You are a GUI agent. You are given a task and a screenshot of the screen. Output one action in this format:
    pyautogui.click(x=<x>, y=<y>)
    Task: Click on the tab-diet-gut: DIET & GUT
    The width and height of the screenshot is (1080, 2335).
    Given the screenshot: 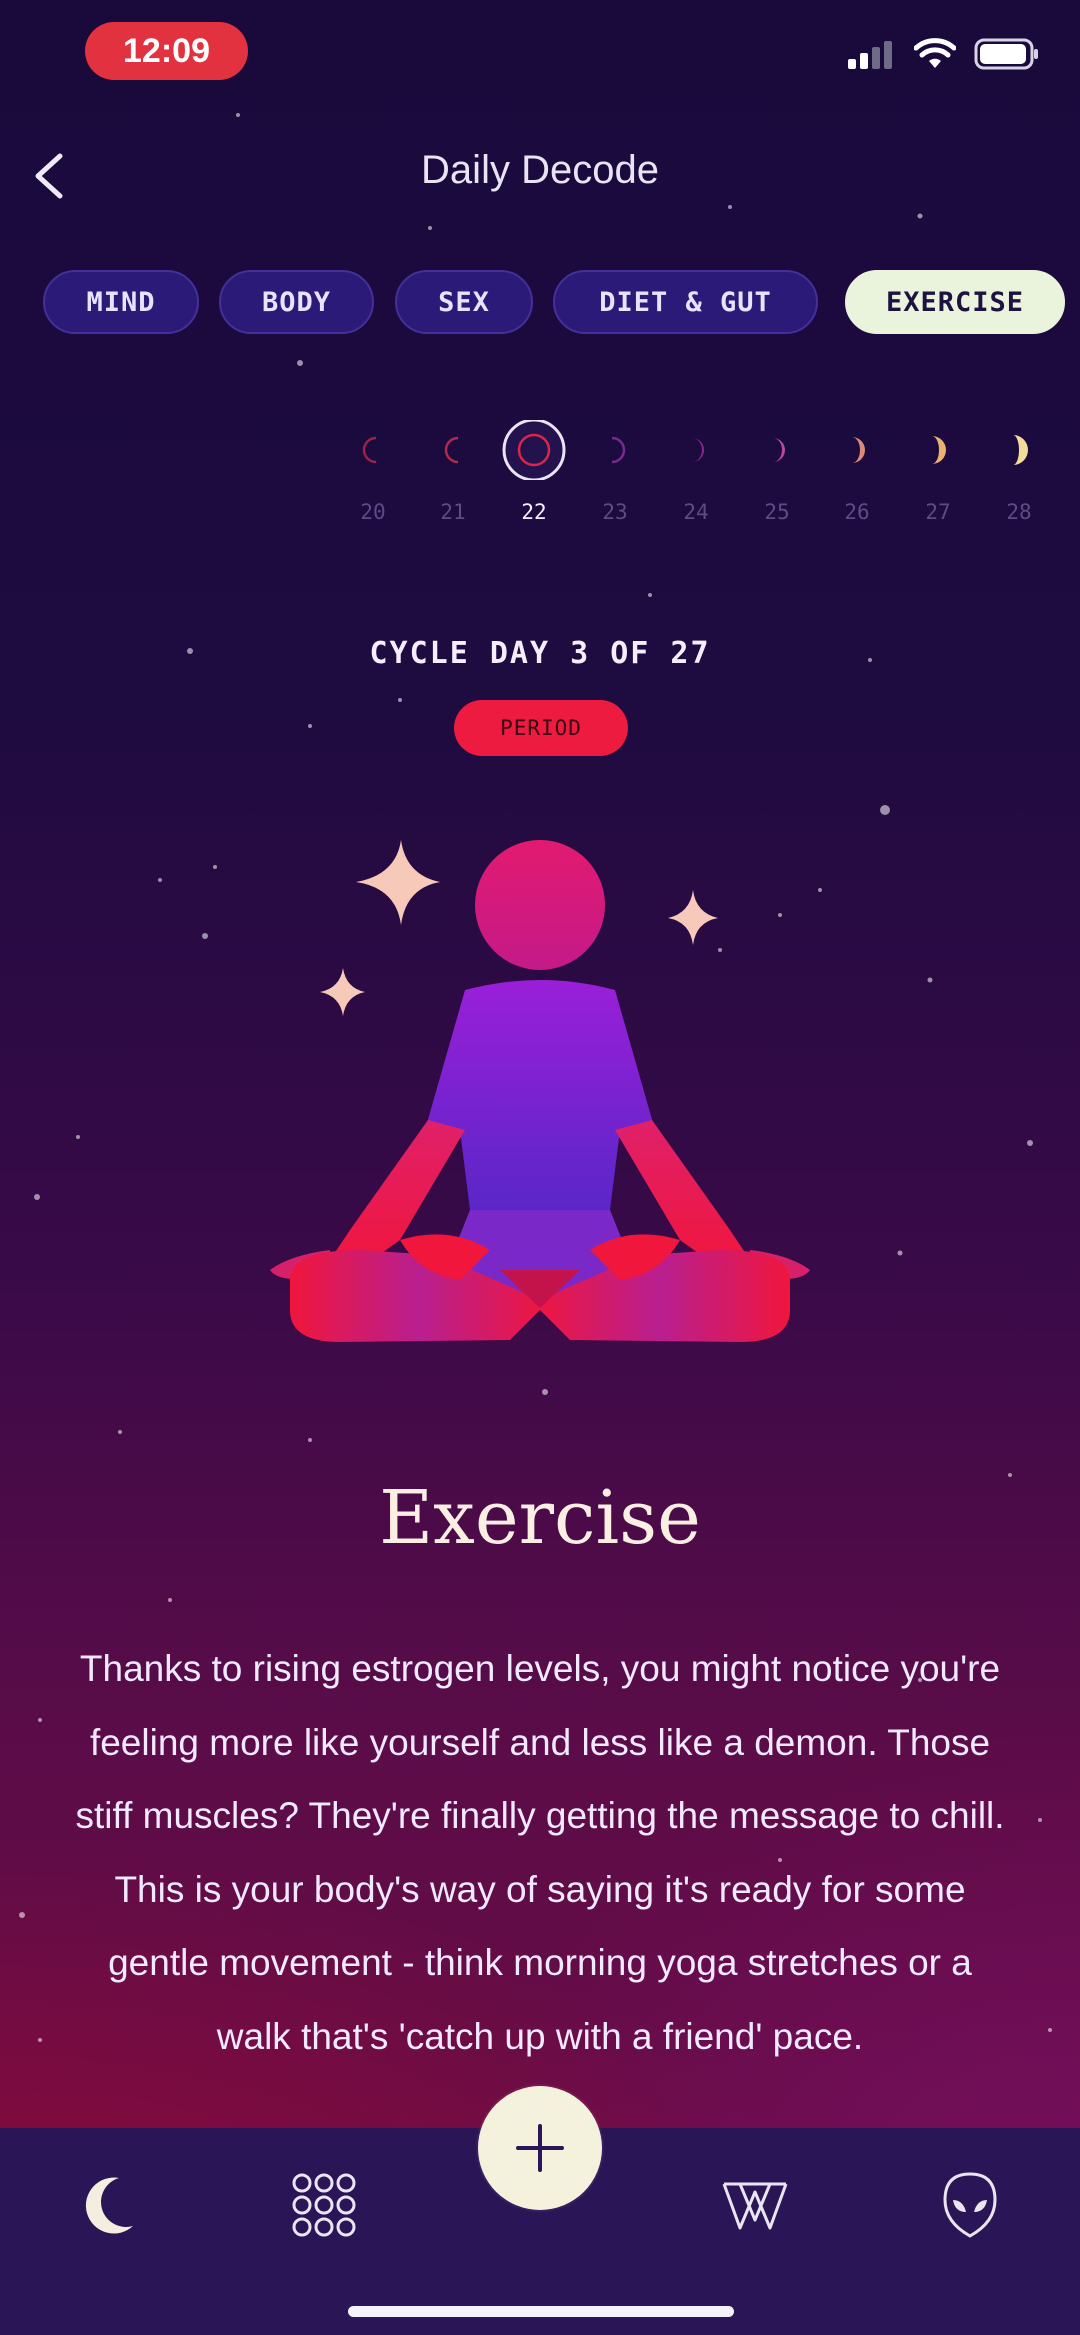 What is the action you would take?
    pyautogui.click(x=685, y=302)
    